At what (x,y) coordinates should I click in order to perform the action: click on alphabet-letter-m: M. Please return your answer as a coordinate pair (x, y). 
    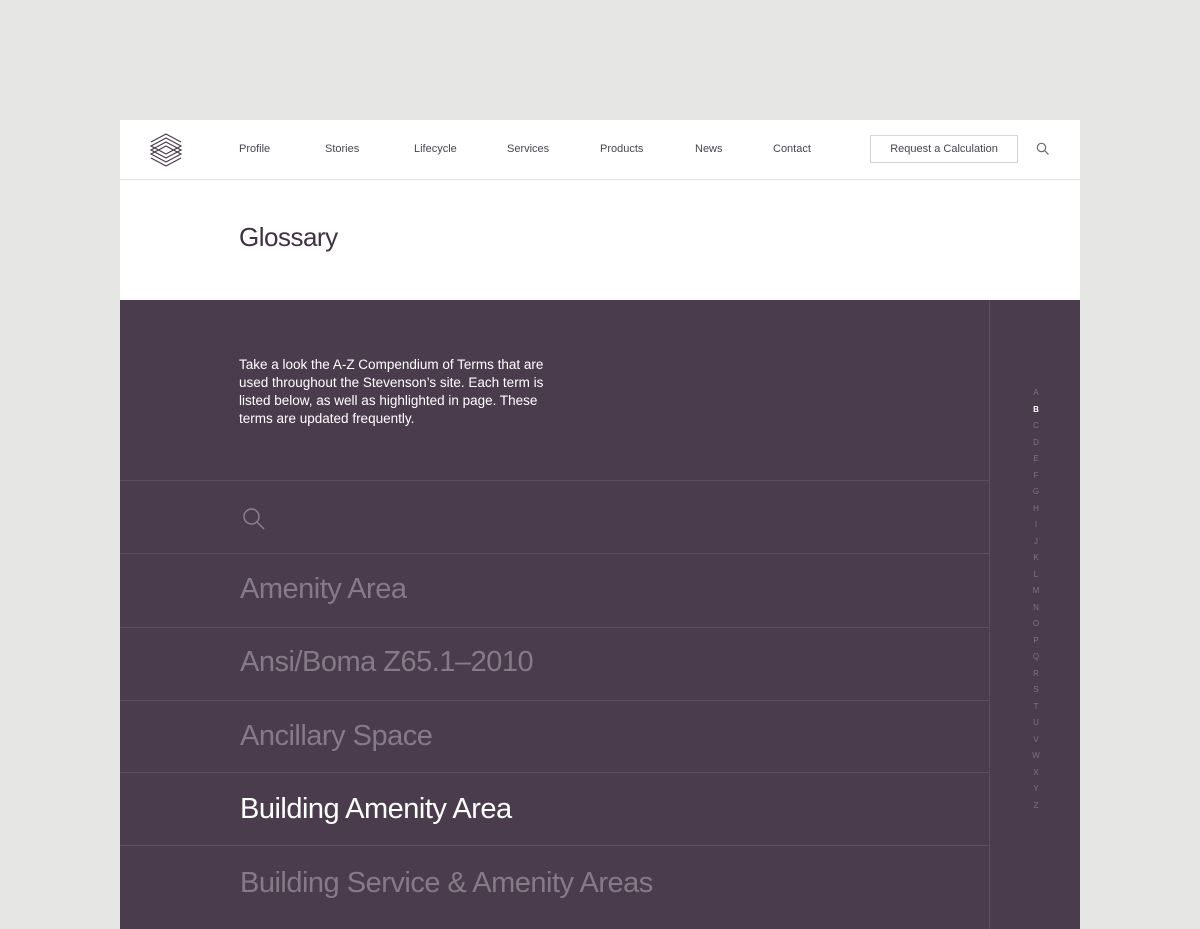
    Looking at the image, I should click on (1036, 591).